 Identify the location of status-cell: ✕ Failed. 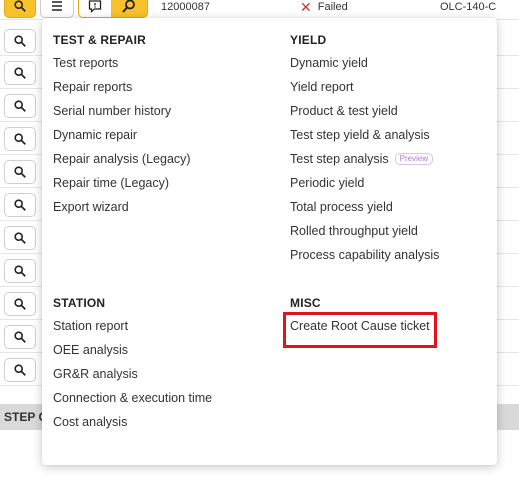
(324, 7).